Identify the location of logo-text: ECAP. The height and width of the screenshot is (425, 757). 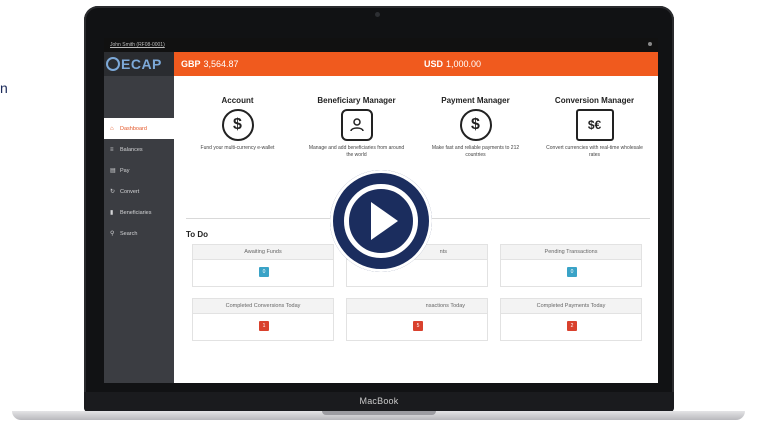
(141, 64).